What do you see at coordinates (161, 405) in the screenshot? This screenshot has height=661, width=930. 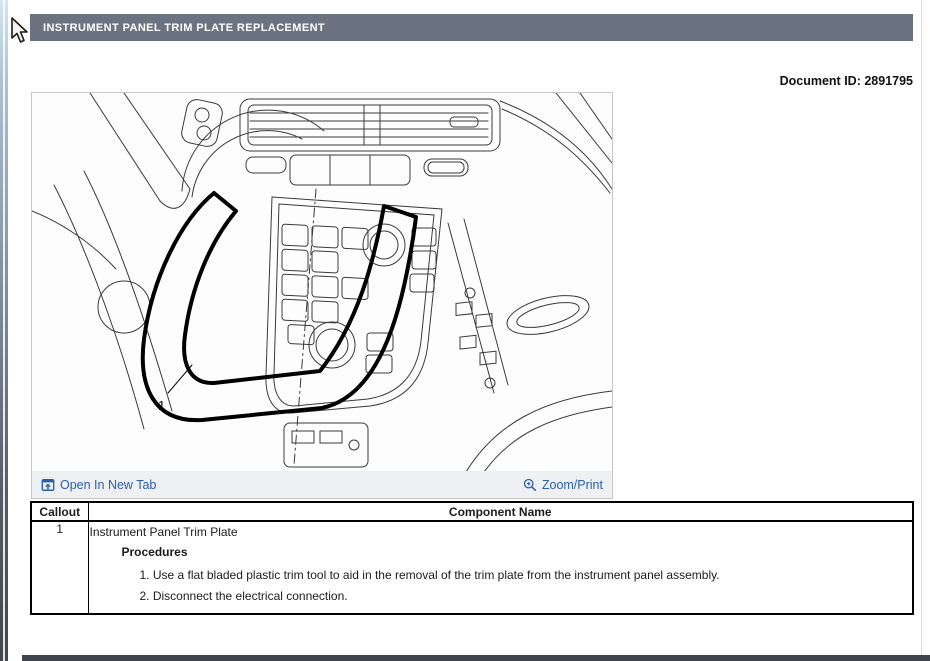 I see `diagram-callout-1: 1` at bounding box center [161, 405].